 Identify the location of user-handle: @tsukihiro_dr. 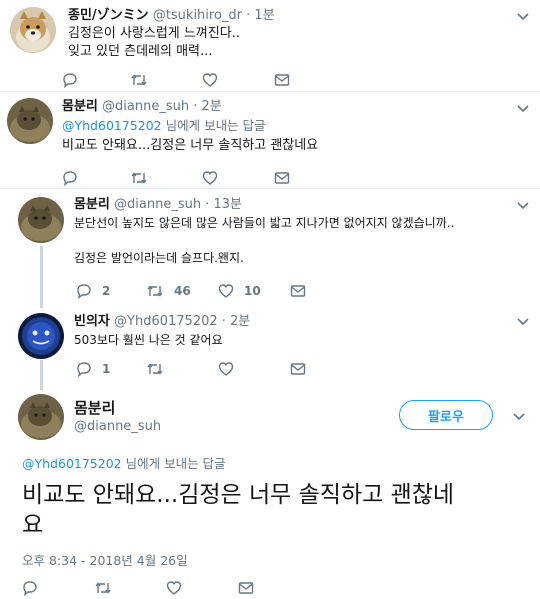
(197, 15).